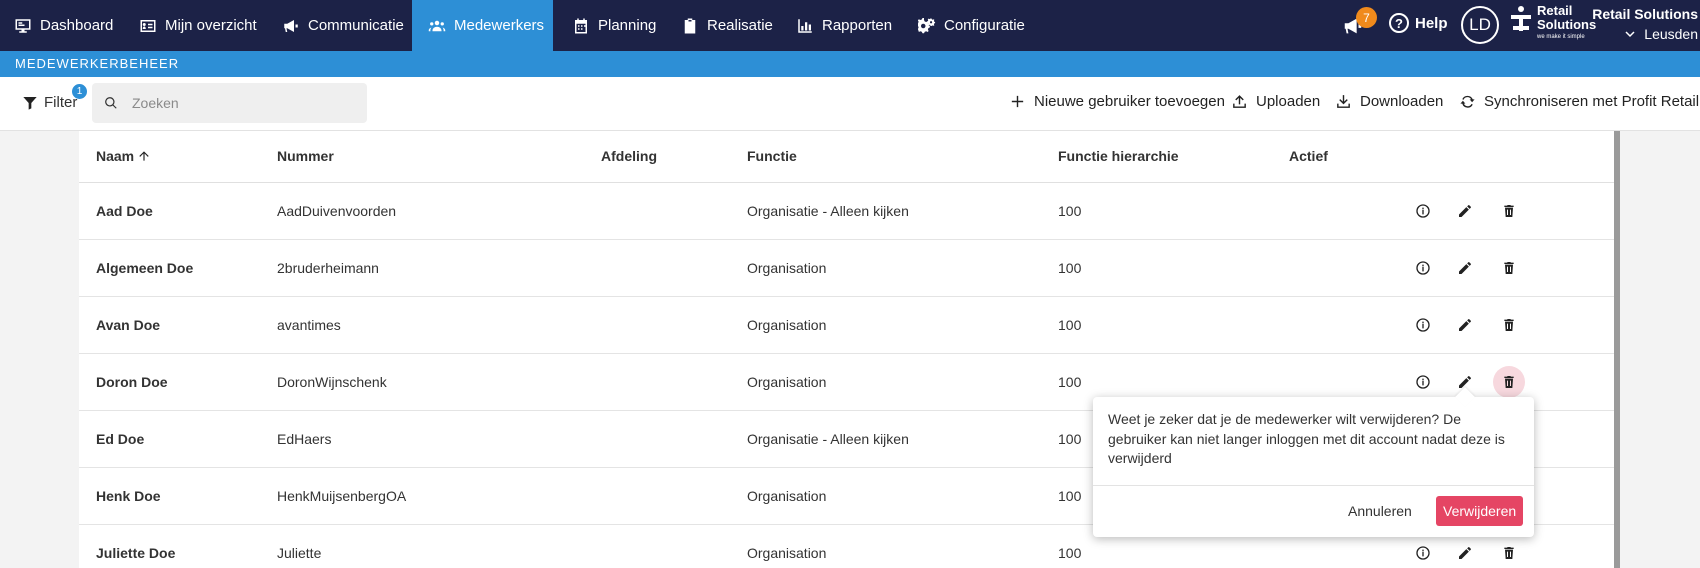  I want to click on cancel-button: Annuleren, so click(1380, 511).